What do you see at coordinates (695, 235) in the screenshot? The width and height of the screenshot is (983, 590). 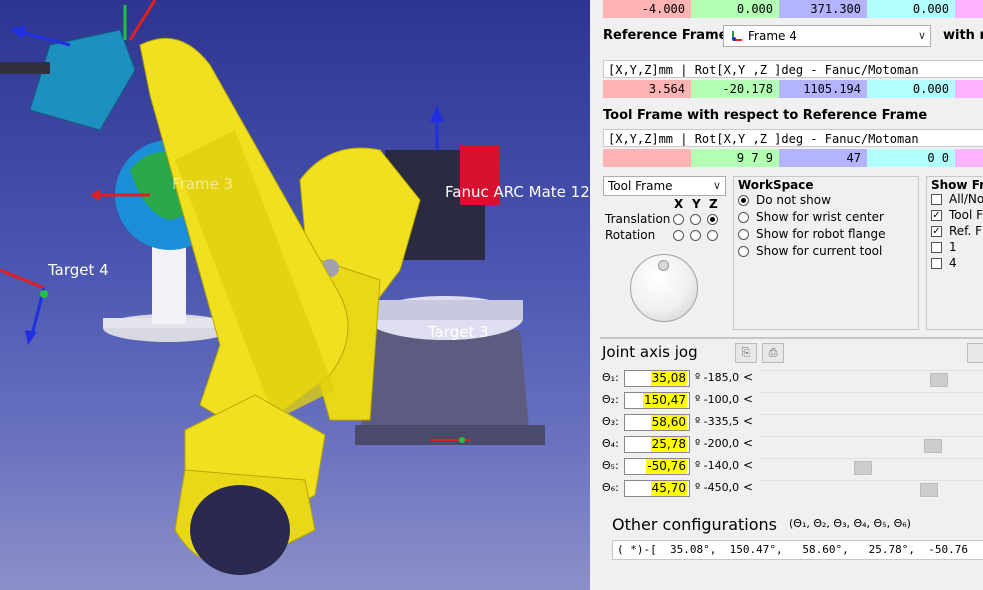 I see `rotation-y-radio` at bounding box center [695, 235].